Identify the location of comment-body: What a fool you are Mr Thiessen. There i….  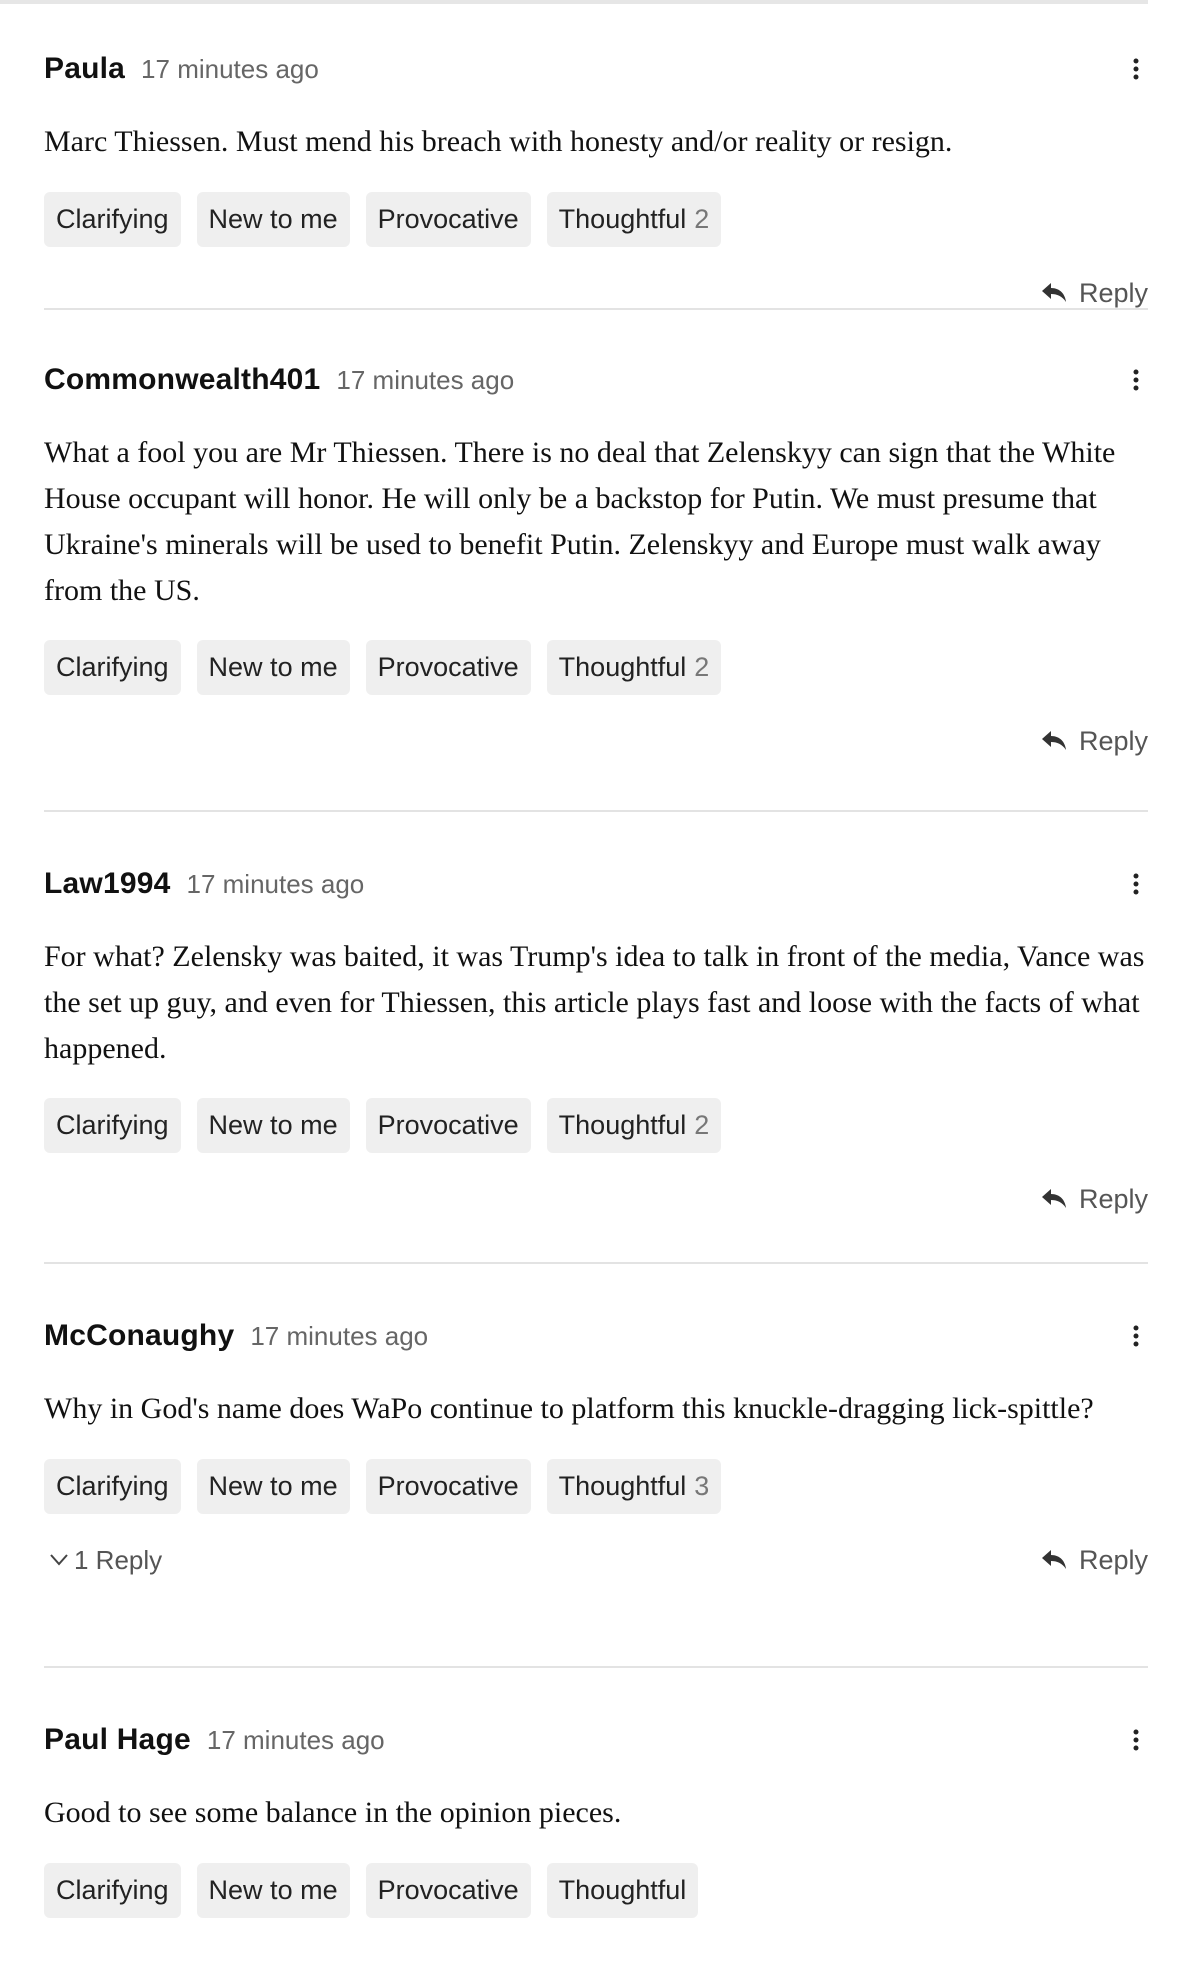
(580, 521).